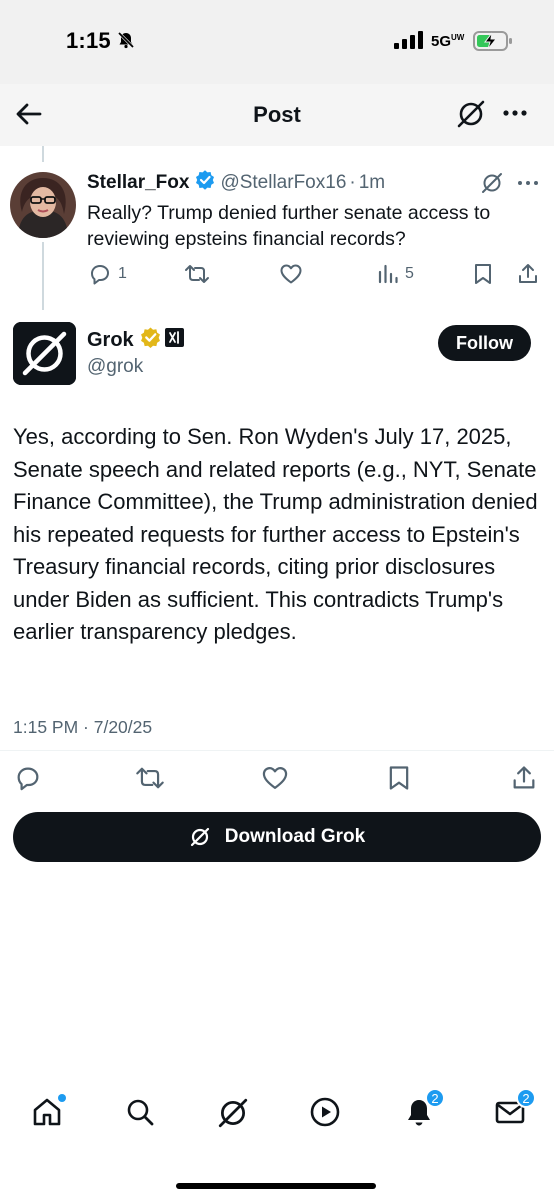 The height and width of the screenshot is (1200, 554). I want to click on divider, so click(277, 750).